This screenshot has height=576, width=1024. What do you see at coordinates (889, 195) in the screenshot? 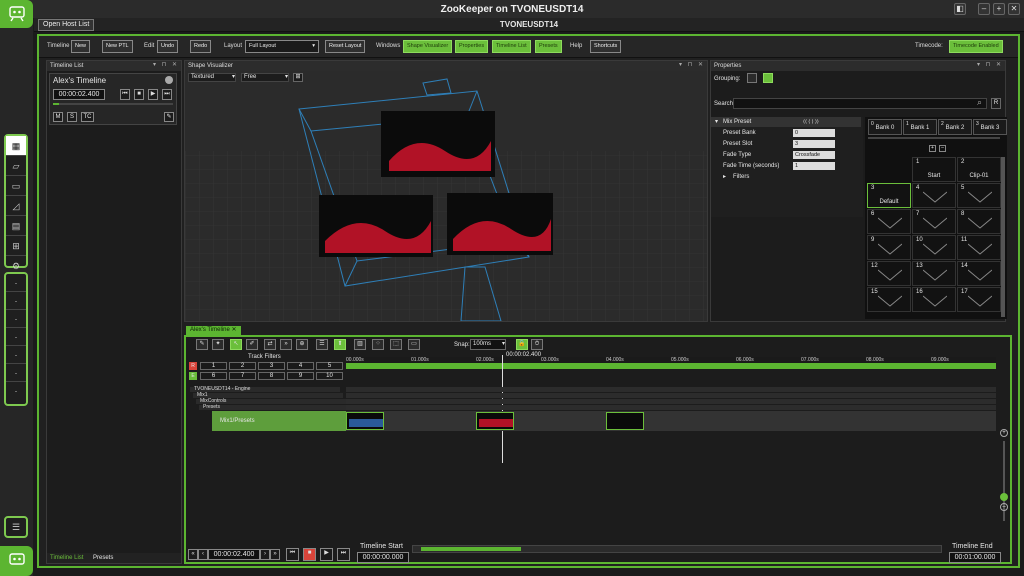
I see `preset-slot: 3 Default` at bounding box center [889, 195].